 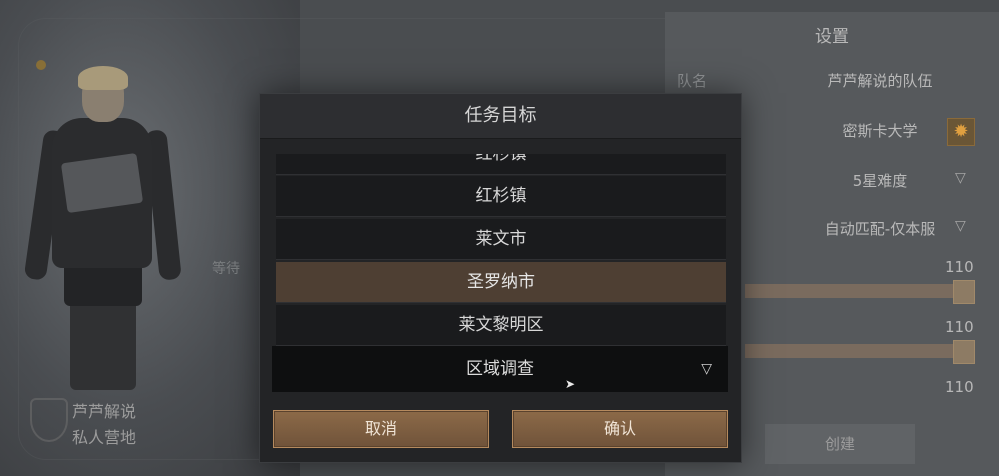 I want to click on difficulty-value: 5星难度, so click(x=880, y=180).